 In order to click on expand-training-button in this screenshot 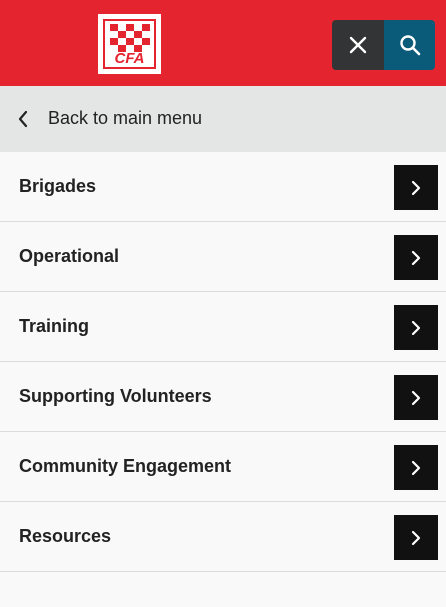, I will do `click(416, 327)`.